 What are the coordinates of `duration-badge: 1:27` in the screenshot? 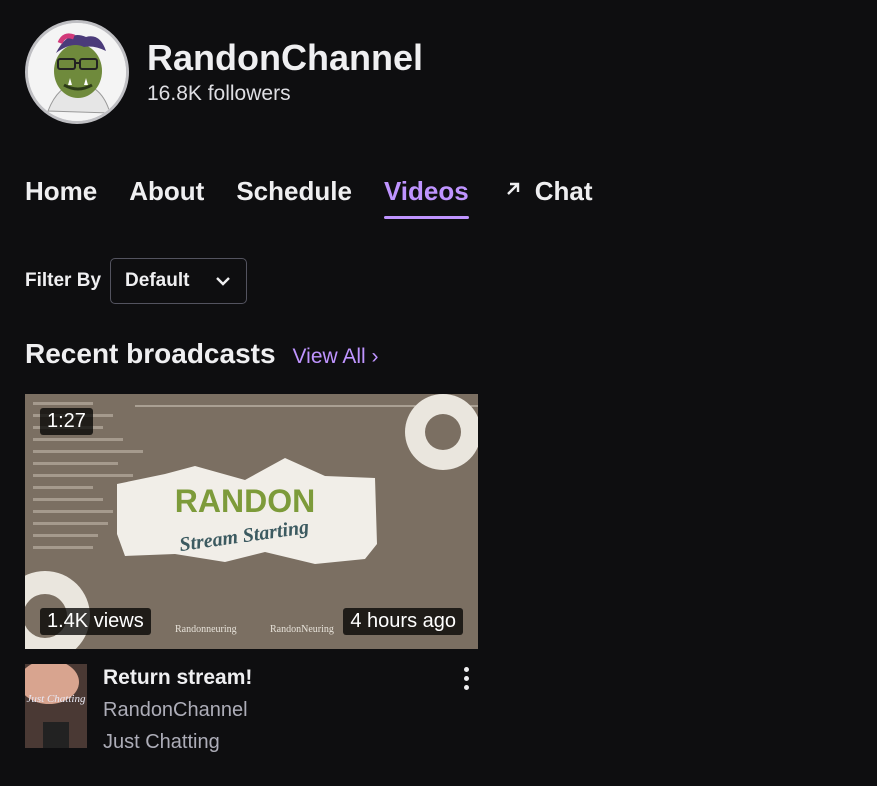 It's located at (66, 421).